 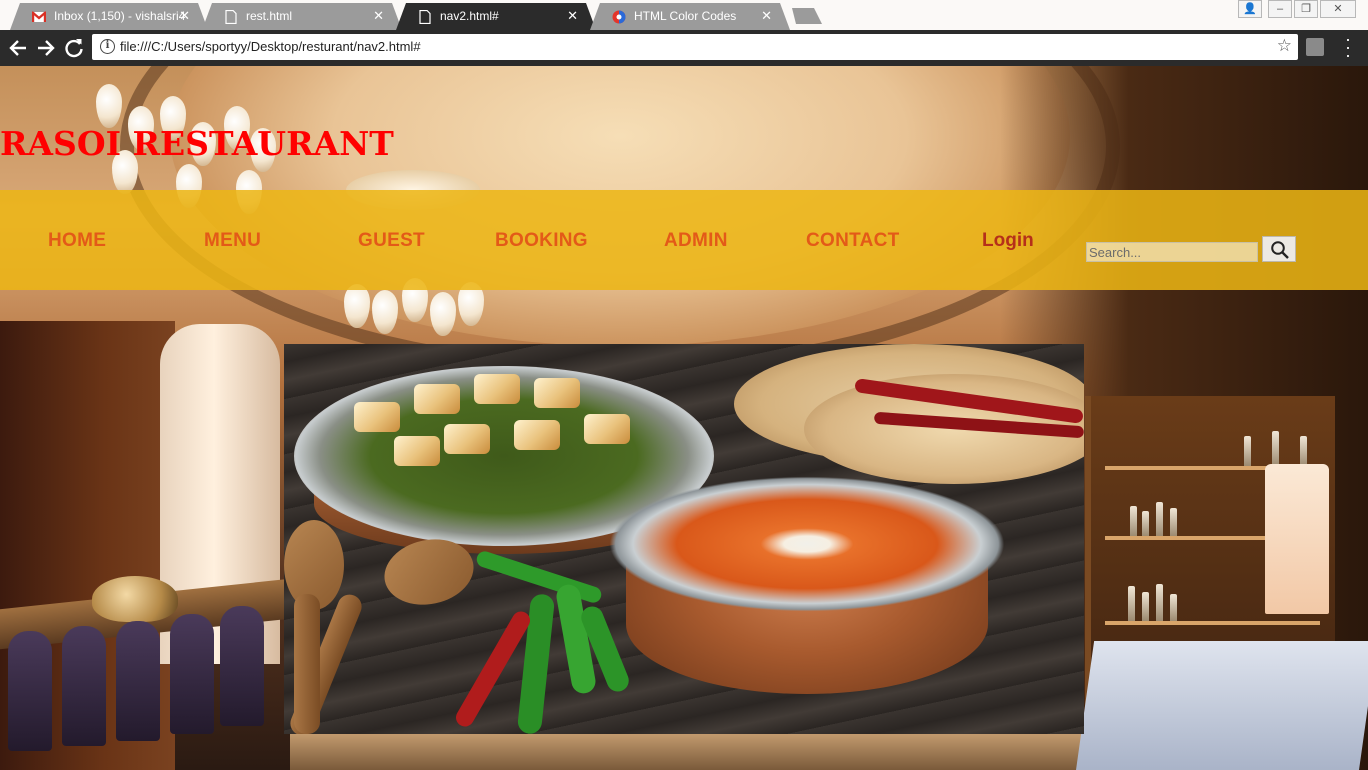 I want to click on tab-nav2: nav2.html# ✕, so click(x=496, y=16).